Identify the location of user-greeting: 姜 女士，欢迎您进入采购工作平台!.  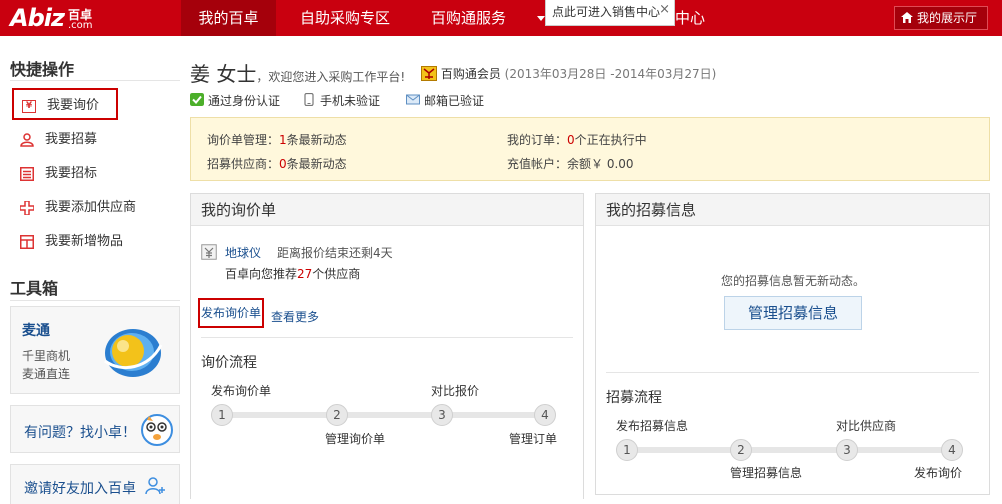
(297, 72).